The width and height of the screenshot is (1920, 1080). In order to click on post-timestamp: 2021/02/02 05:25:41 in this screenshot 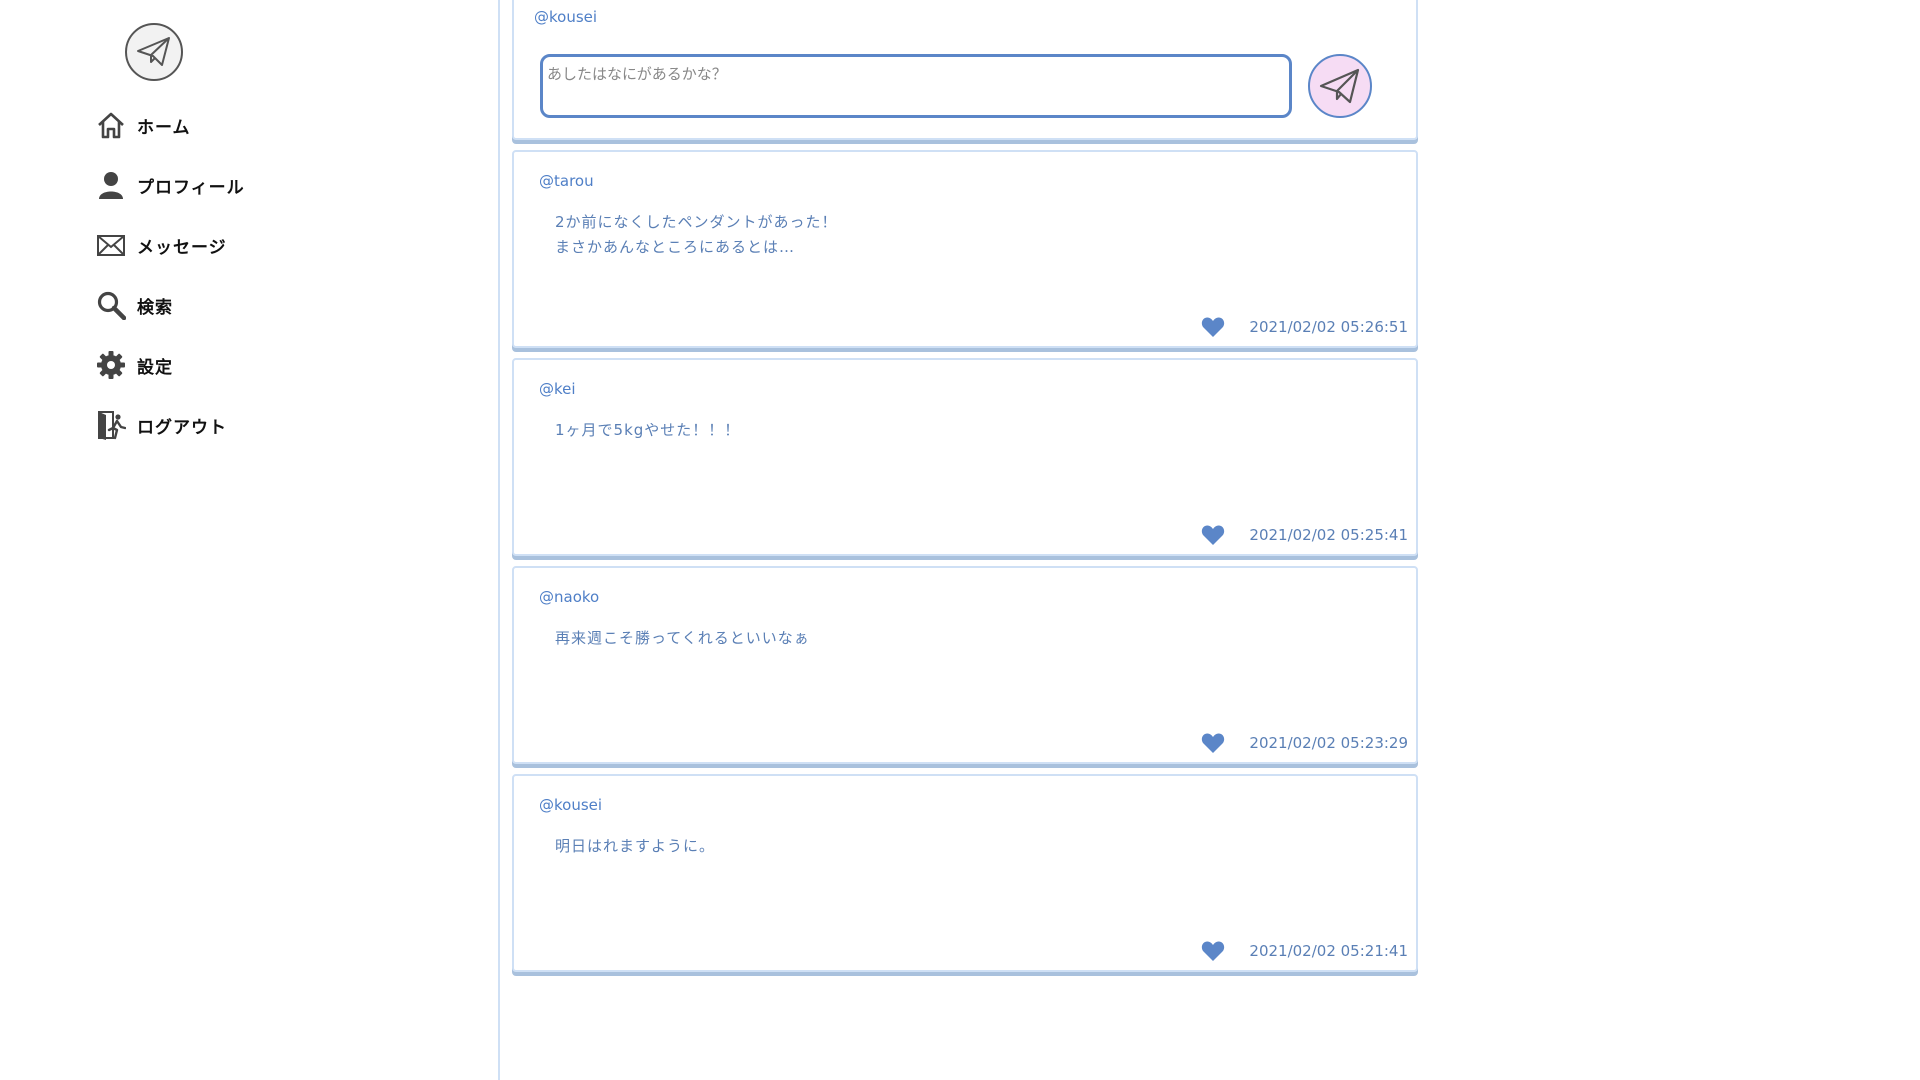, I will do `click(1328, 535)`.